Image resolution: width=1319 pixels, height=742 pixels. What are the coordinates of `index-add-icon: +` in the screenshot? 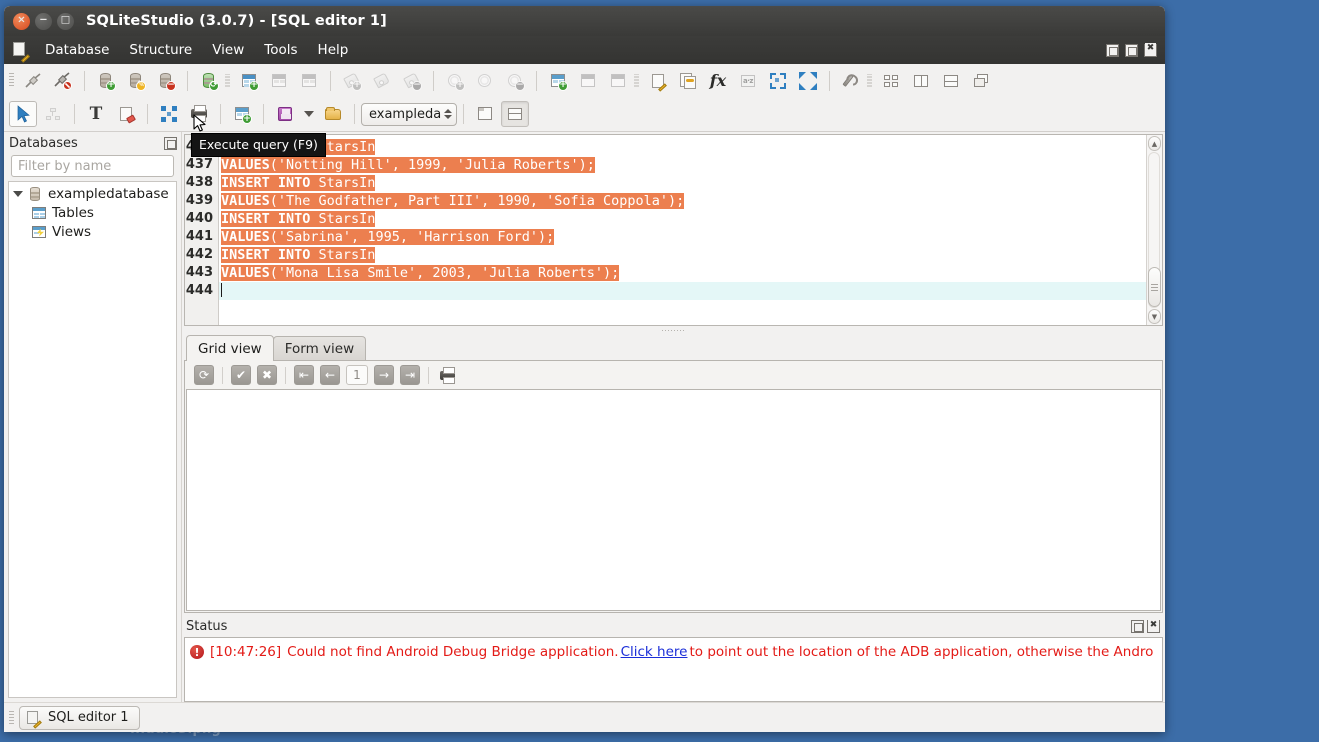 It's located at (352, 81).